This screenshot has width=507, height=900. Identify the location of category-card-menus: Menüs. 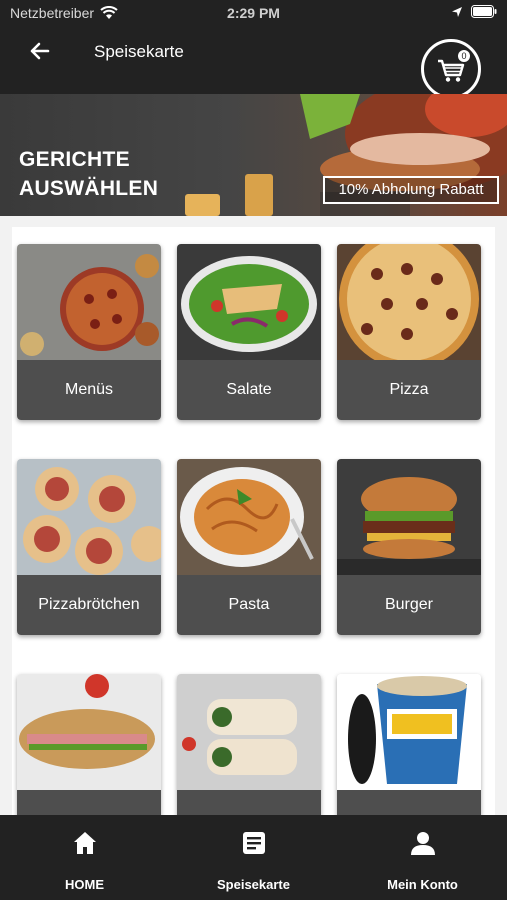
(89, 332).